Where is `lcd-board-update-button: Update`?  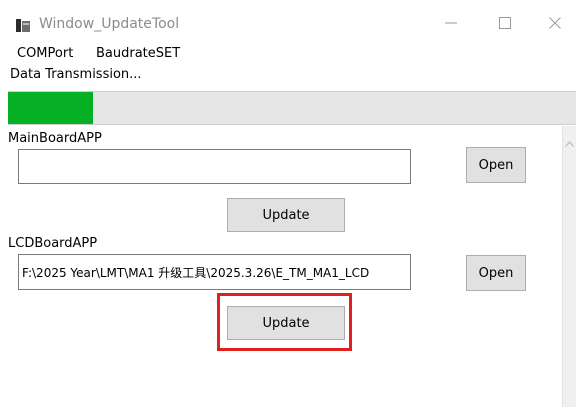
lcd-board-update-button: Update is located at coordinates (286, 323).